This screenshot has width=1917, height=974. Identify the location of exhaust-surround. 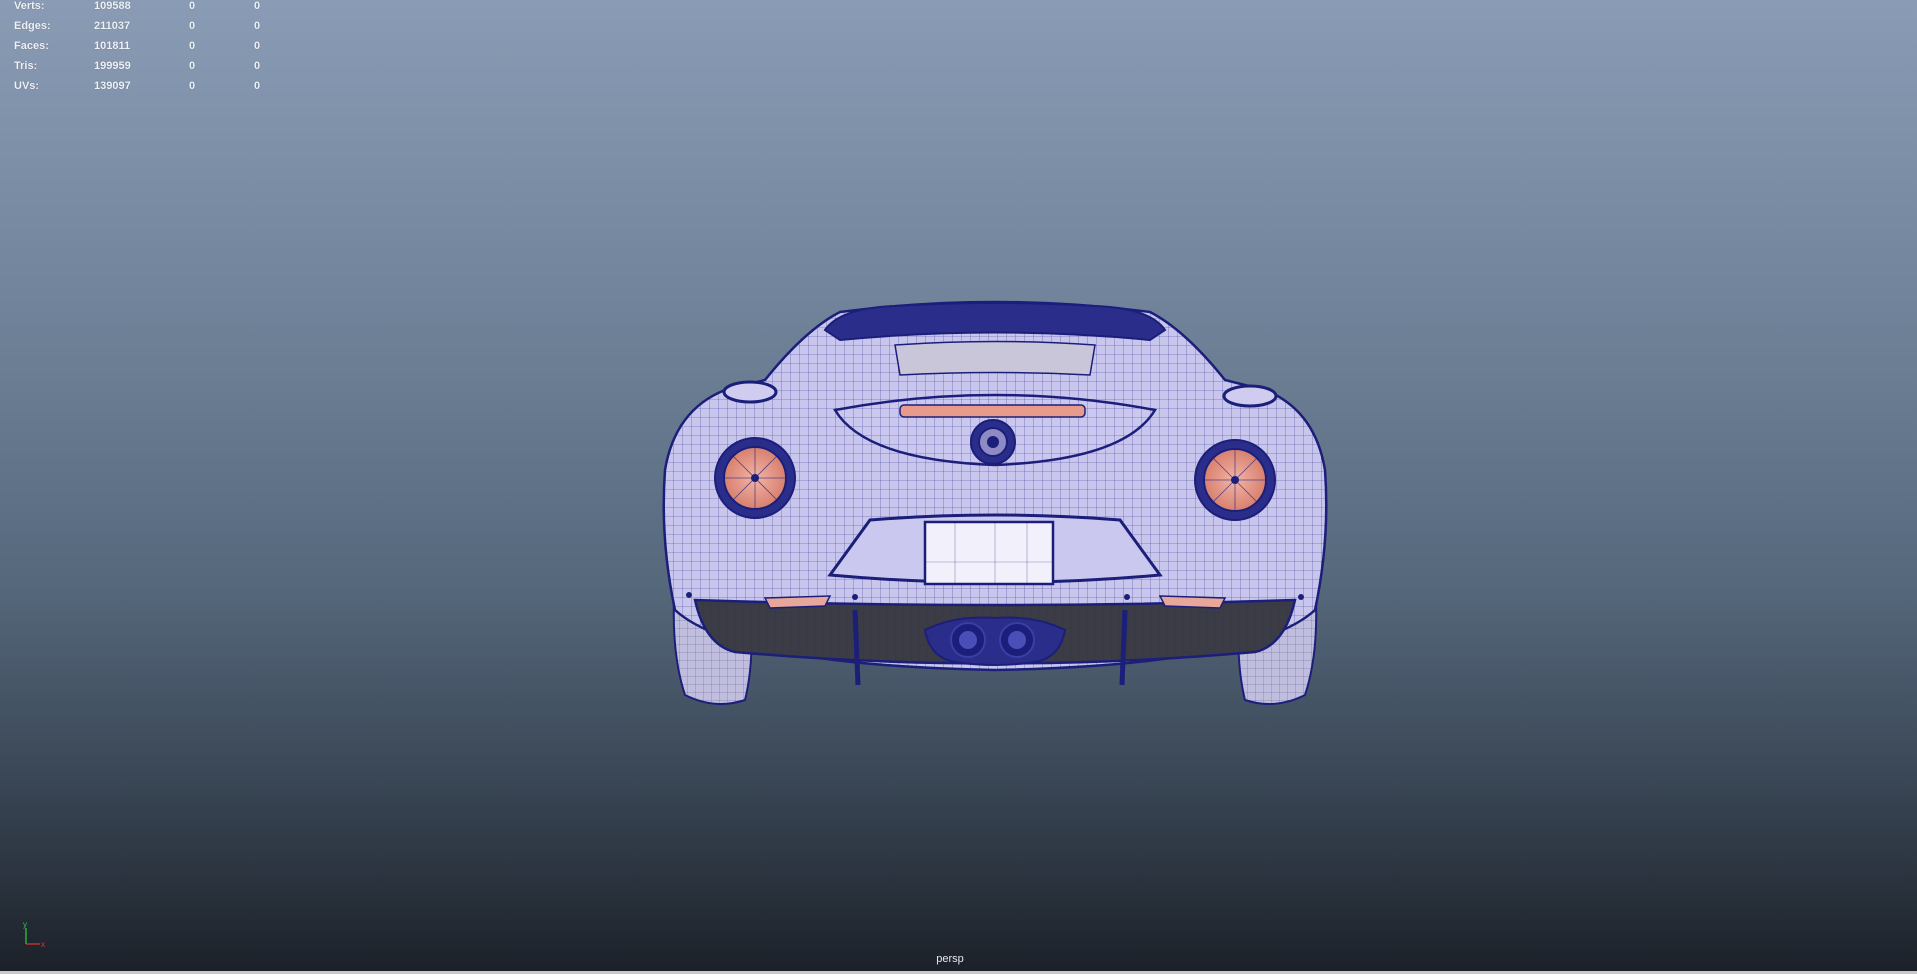
(995, 641).